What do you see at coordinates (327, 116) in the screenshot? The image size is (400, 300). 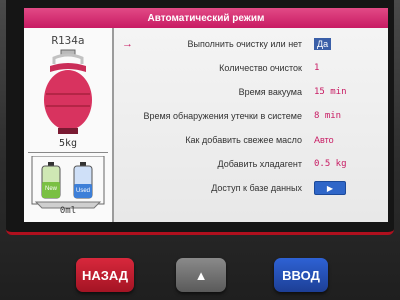 I see `setting-value: 8 min` at bounding box center [327, 116].